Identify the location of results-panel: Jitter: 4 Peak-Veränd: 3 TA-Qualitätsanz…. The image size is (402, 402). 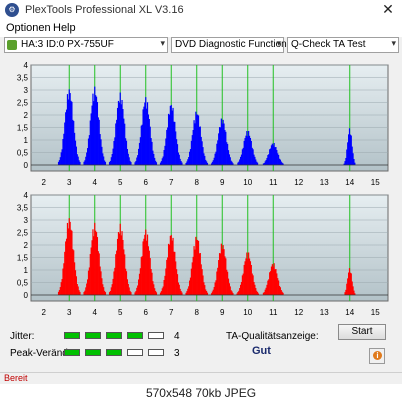
(201, 346).